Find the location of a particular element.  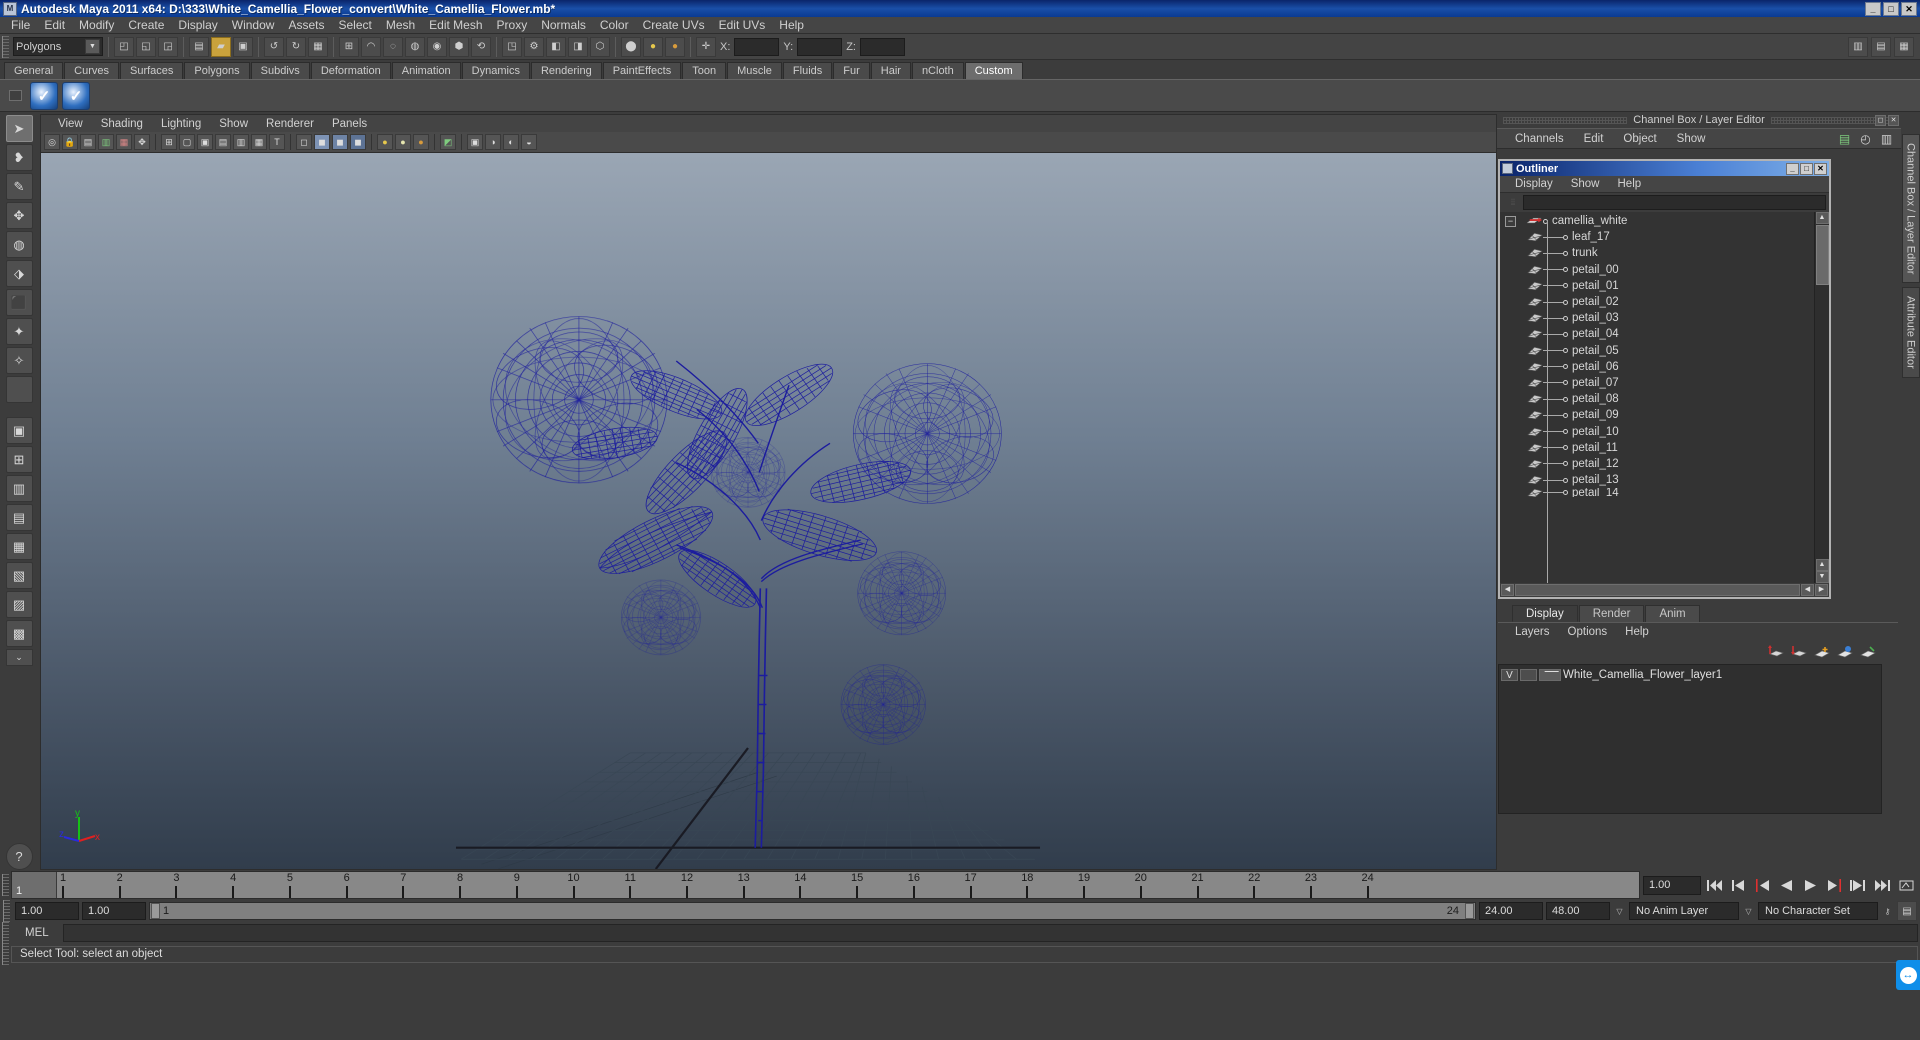

menu-item-edit-mesh: Edit Mesh is located at coordinates (455, 25).